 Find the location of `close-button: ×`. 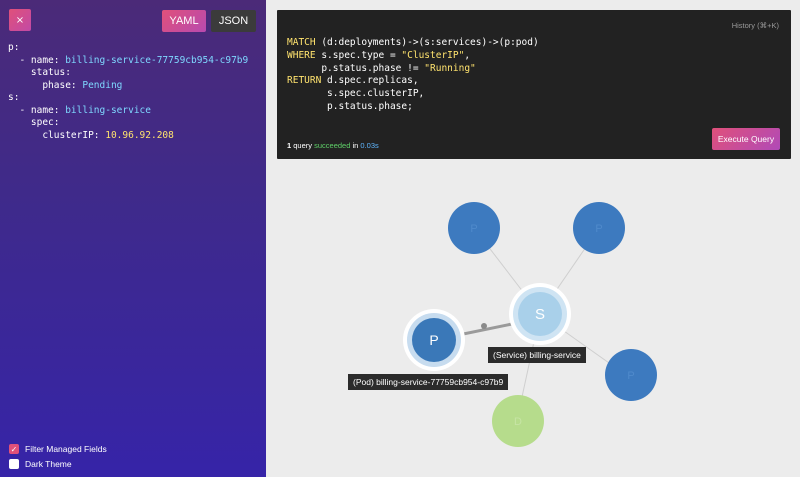

close-button: × is located at coordinates (20, 20).